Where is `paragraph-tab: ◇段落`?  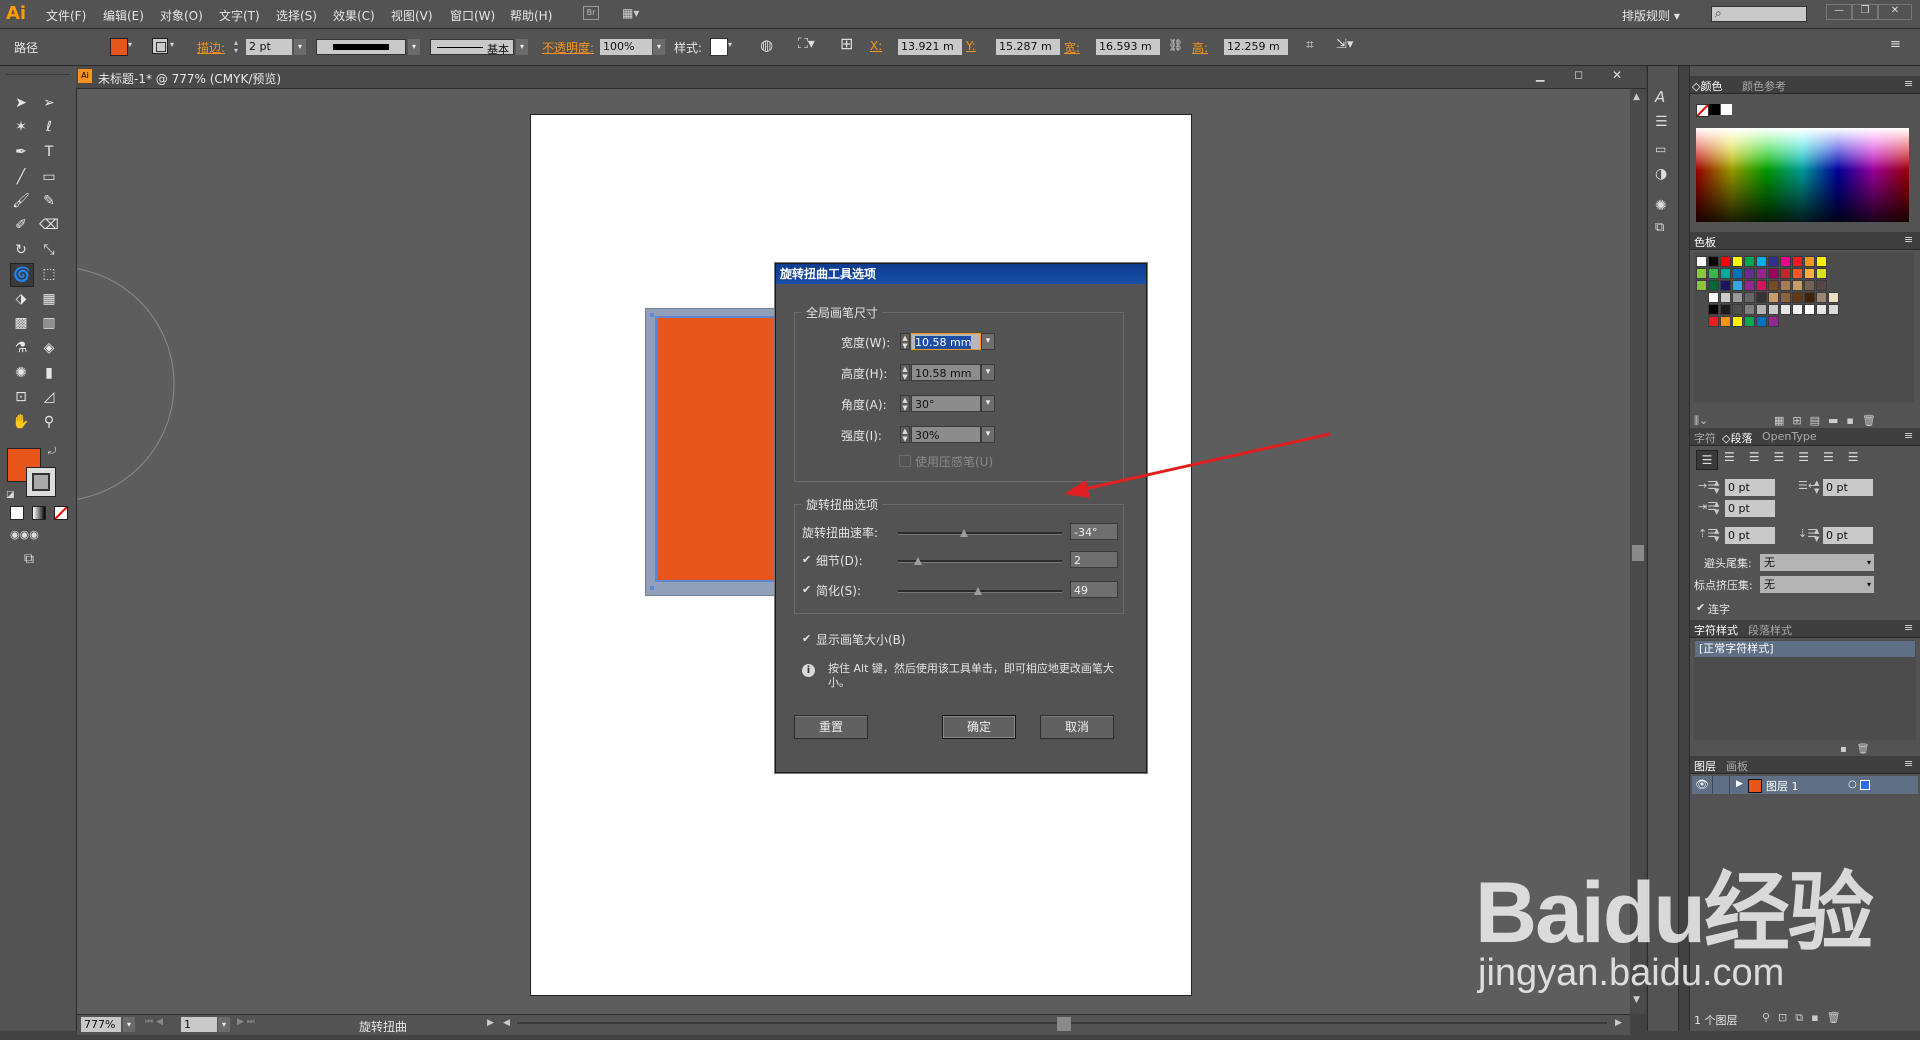 paragraph-tab: ◇段落 is located at coordinates (1737, 438).